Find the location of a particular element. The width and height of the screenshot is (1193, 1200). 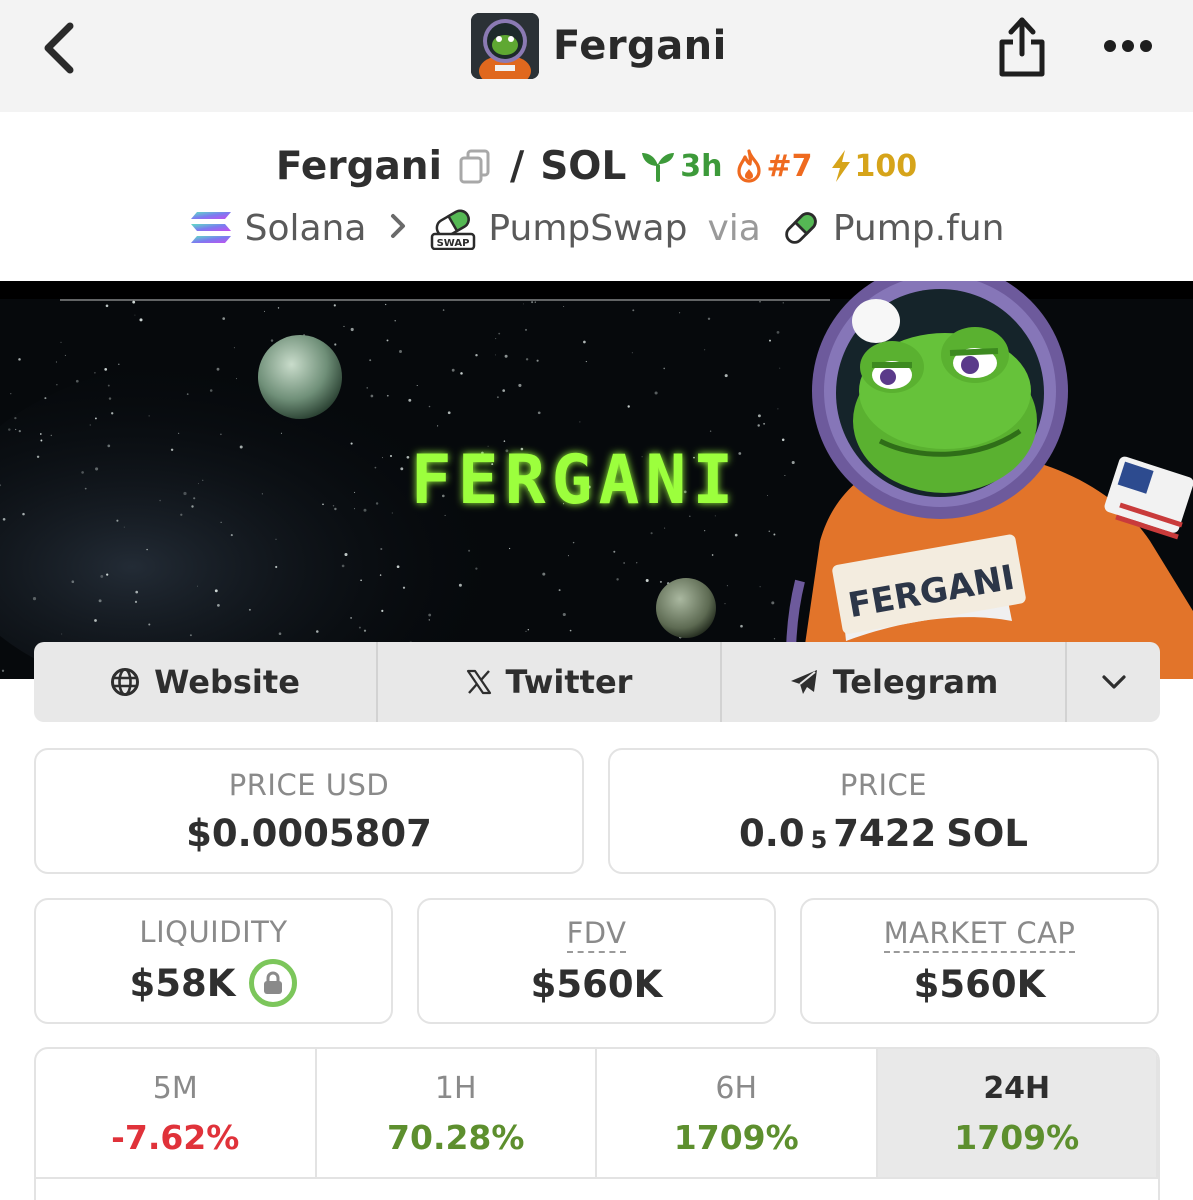

price-native-zero-count: 5 is located at coordinates (819, 840).